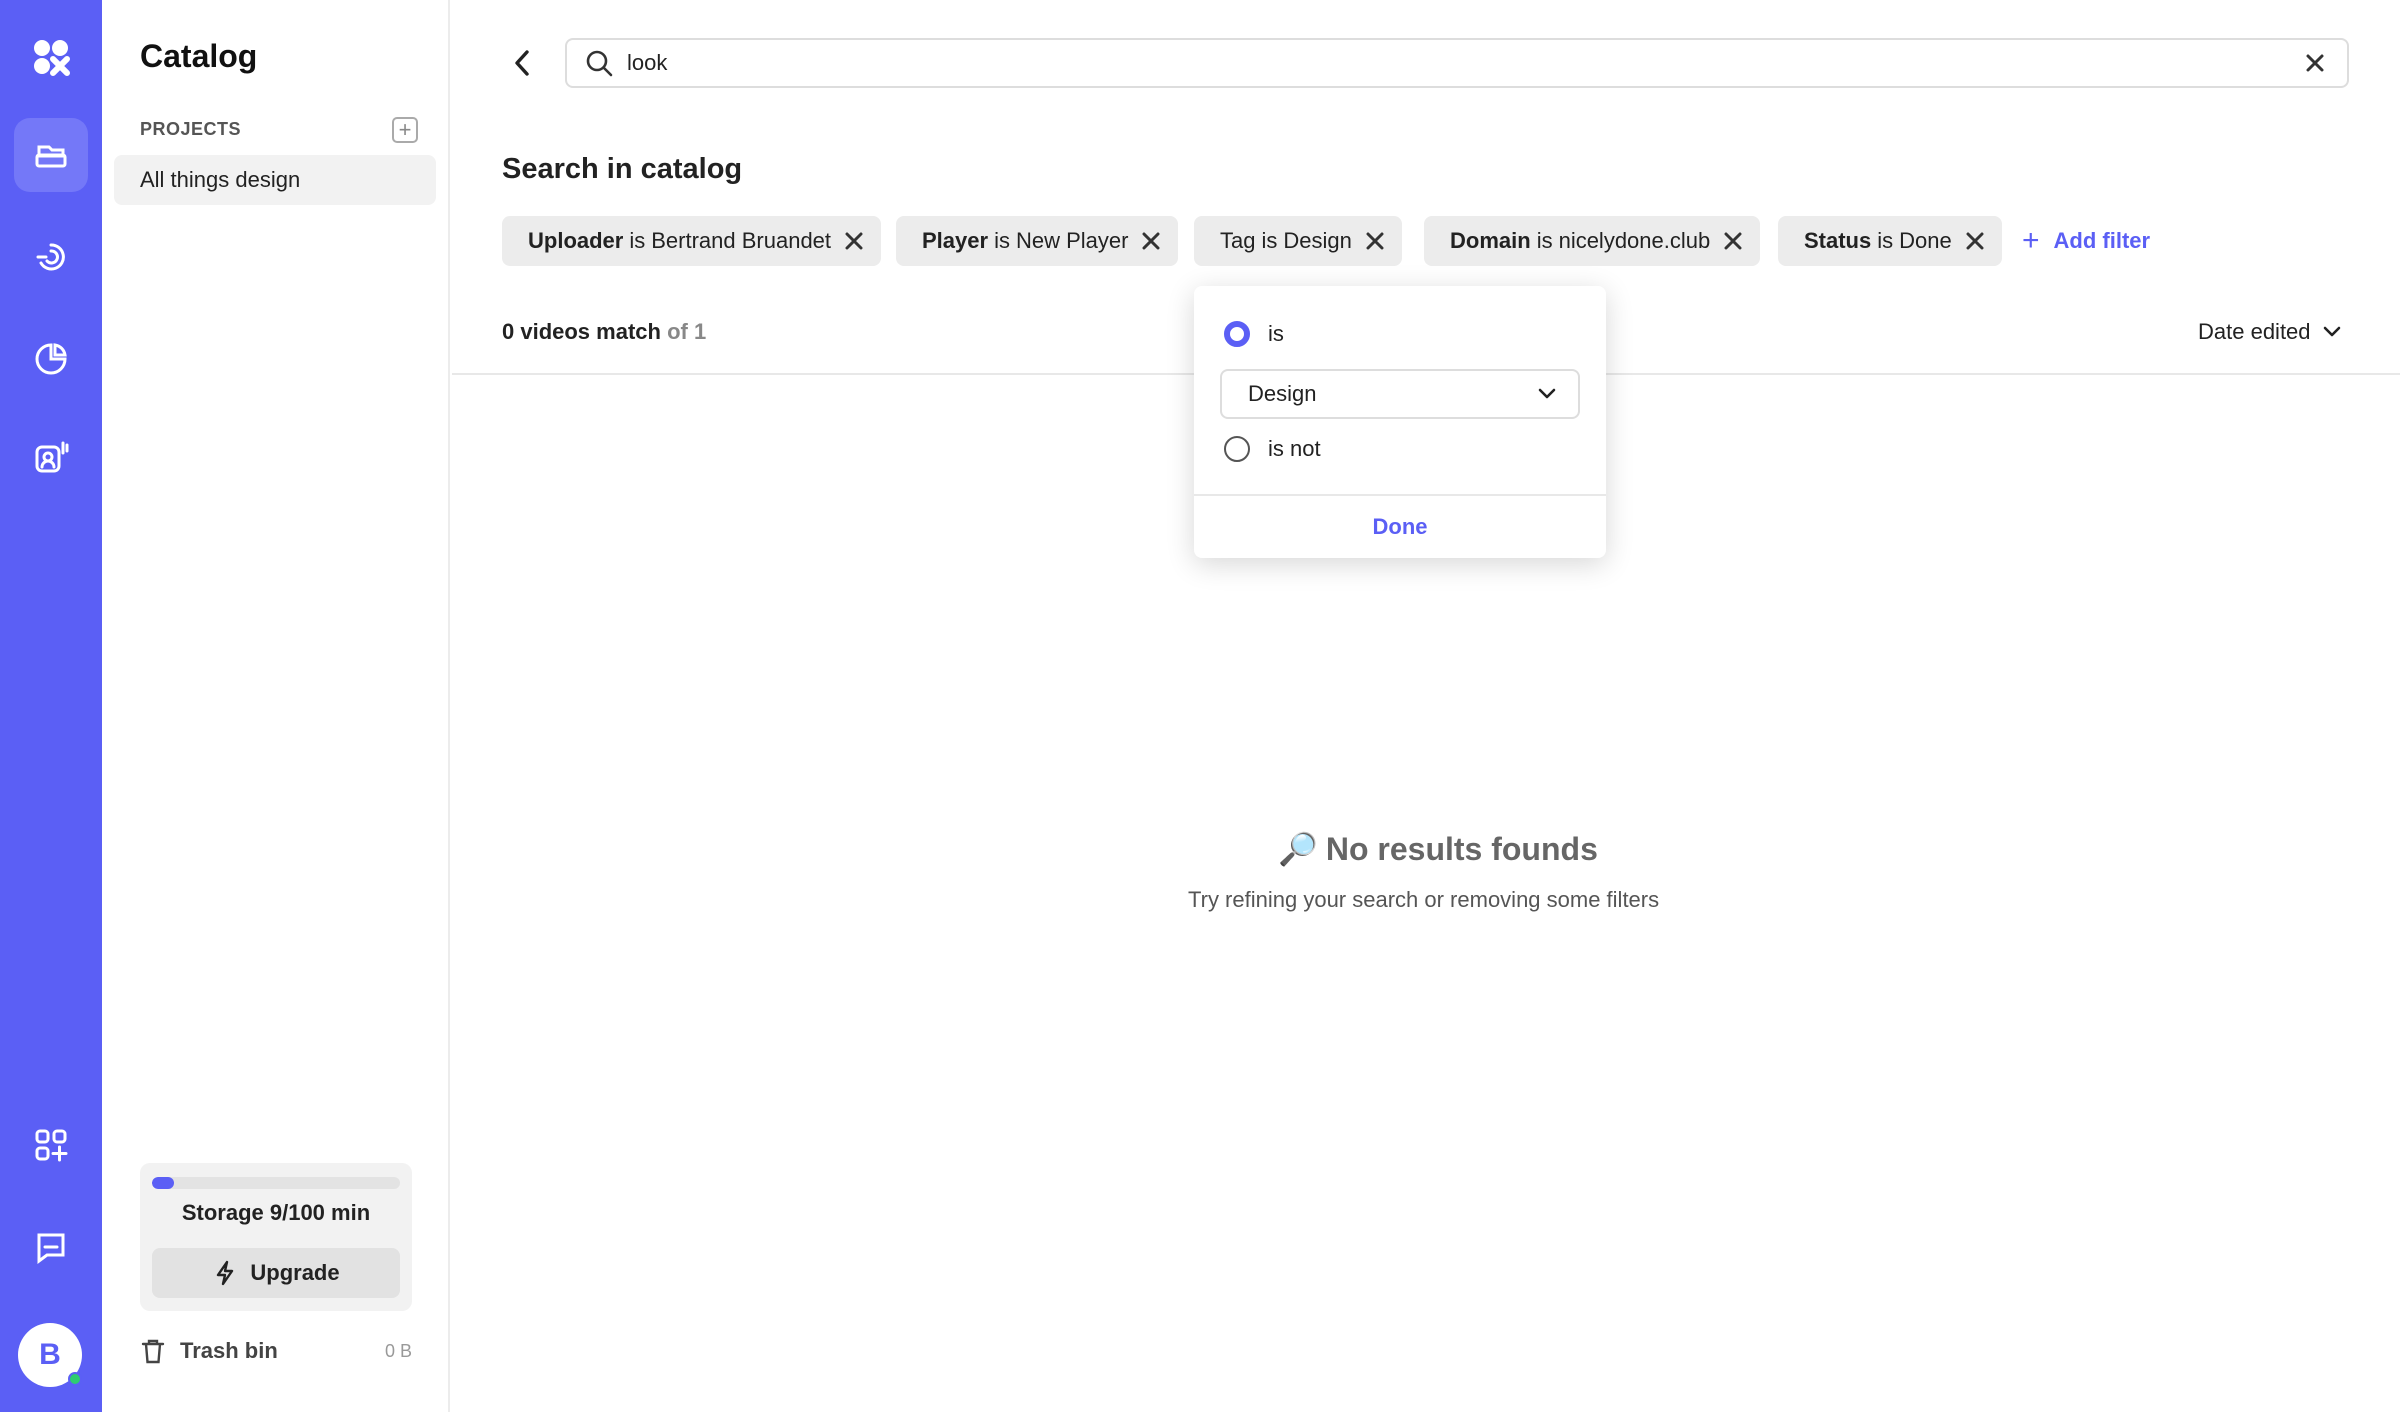 This screenshot has width=2400, height=1412. I want to click on filter-field: Uploader, so click(576, 240).